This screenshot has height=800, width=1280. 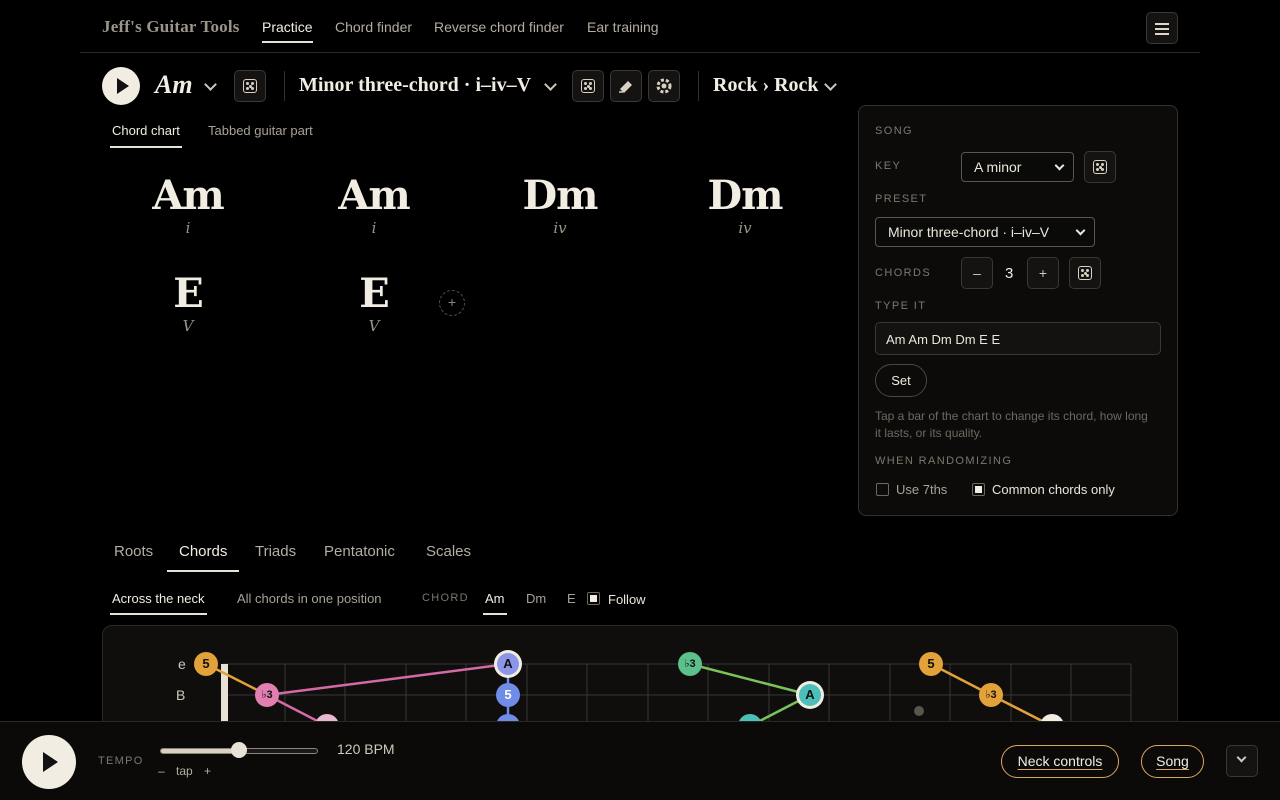 What do you see at coordinates (494, 603) in the screenshot?
I see `chord-option-am: Am` at bounding box center [494, 603].